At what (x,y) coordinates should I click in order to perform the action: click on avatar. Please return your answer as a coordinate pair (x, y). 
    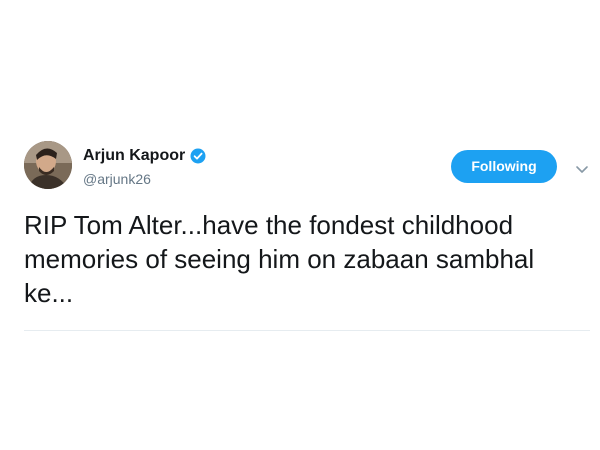
    Looking at the image, I should click on (48, 165).